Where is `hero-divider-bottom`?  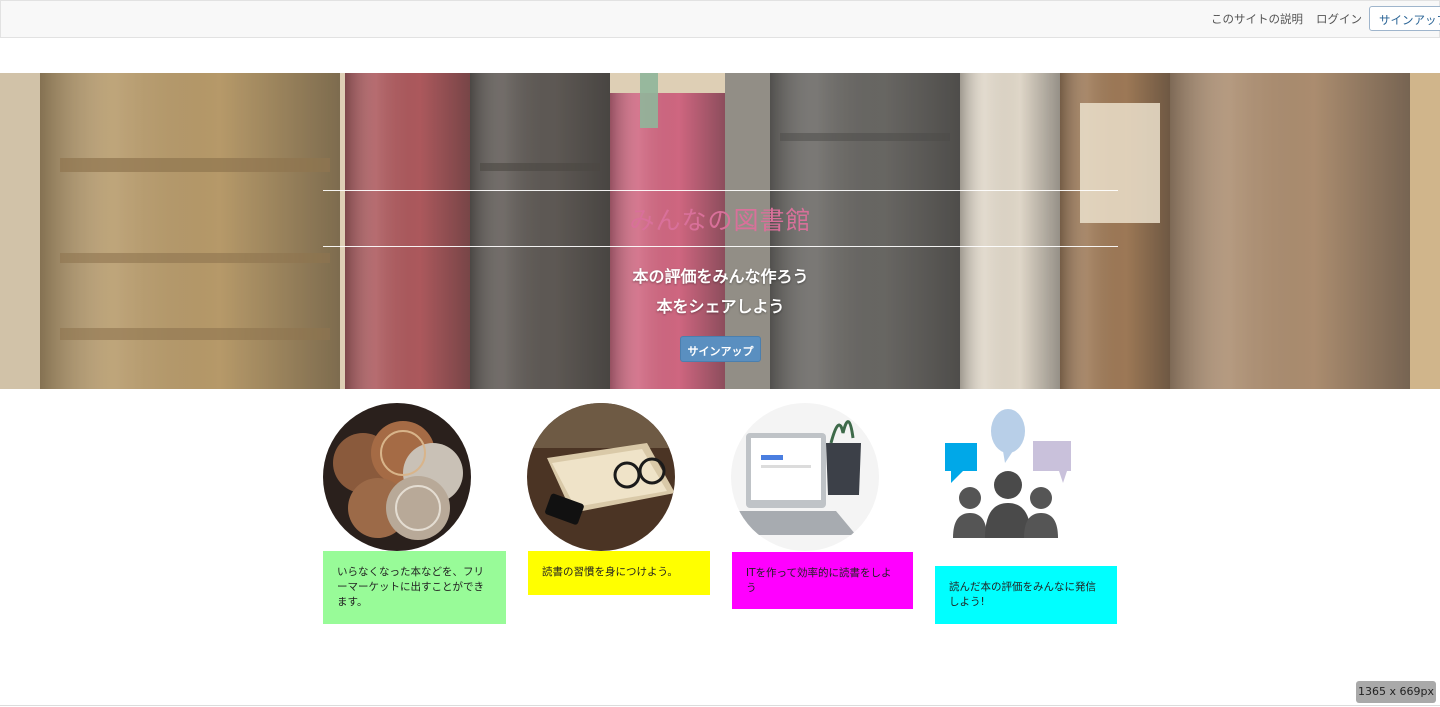 hero-divider-bottom is located at coordinates (720, 246).